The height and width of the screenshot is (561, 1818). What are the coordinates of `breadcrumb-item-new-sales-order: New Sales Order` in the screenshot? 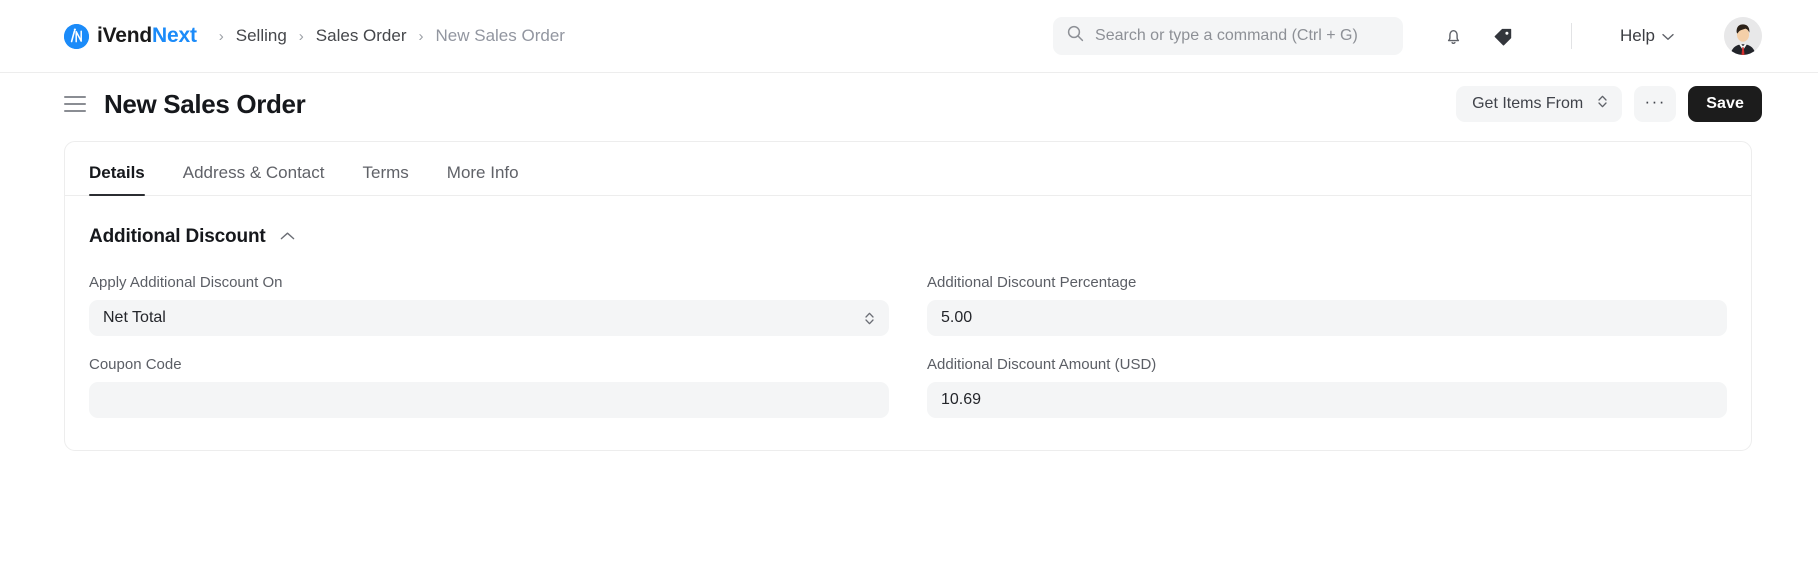 It's located at (500, 35).